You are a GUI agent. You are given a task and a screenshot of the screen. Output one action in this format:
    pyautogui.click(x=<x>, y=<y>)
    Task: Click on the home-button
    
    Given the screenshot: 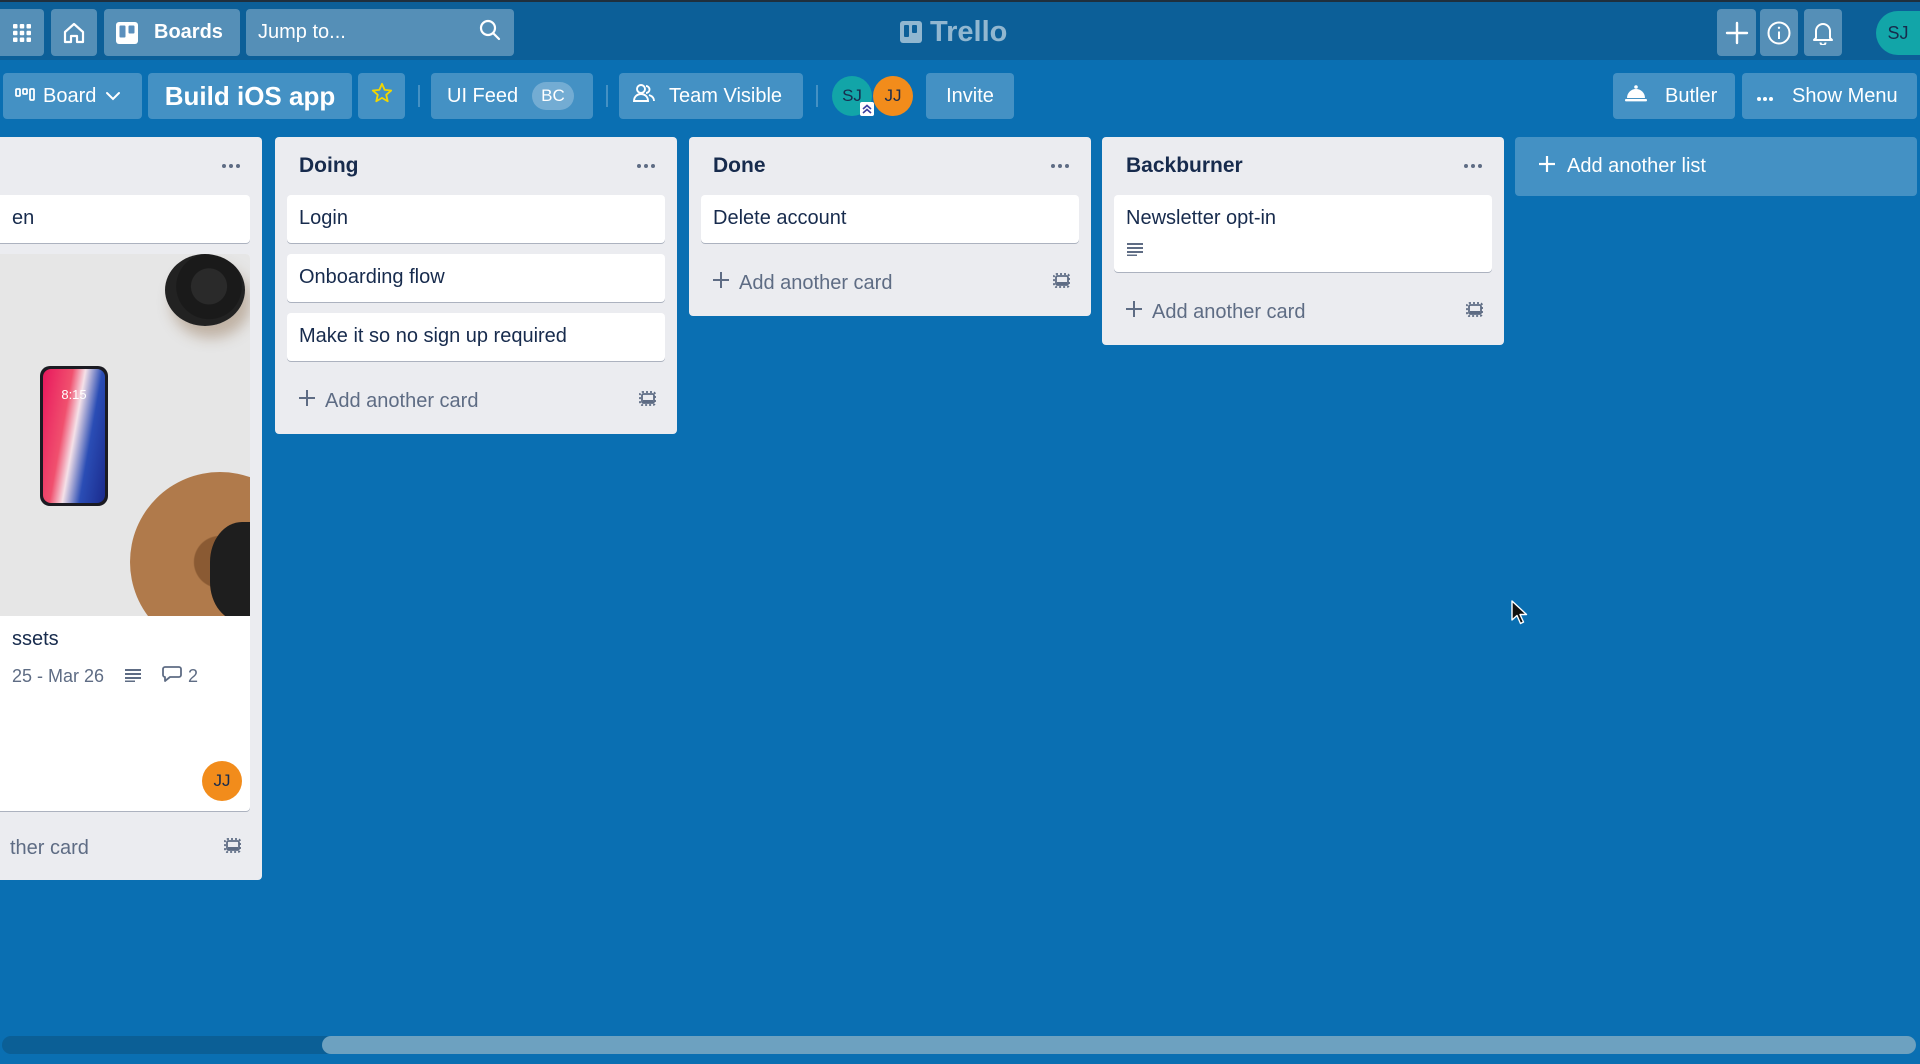 What is the action you would take?
    pyautogui.click(x=74, y=32)
    